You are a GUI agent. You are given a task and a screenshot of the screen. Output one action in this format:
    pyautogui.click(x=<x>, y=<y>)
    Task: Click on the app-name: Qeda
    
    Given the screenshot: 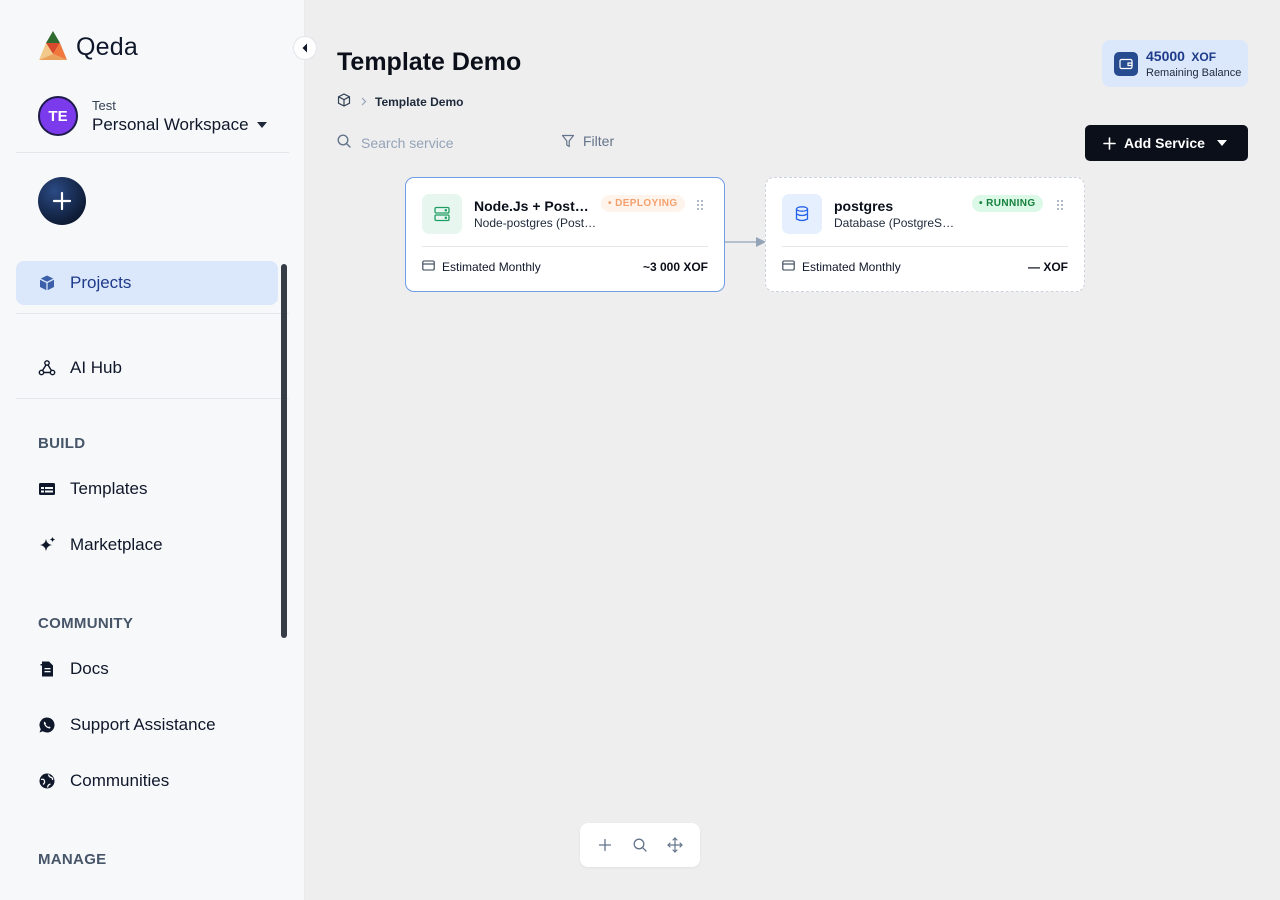 What is the action you would take?
    pyautogui.click(x=107, y=47)
    